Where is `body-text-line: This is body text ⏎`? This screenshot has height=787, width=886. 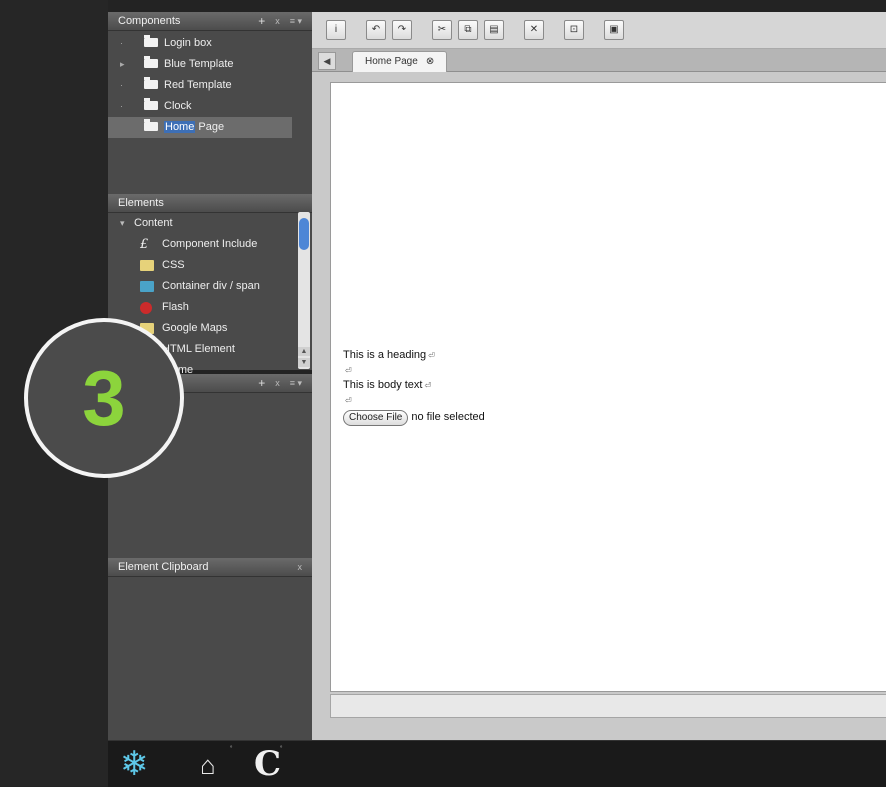 body-text-line: This is body text ⏎ is located at coordinates (414, 385).